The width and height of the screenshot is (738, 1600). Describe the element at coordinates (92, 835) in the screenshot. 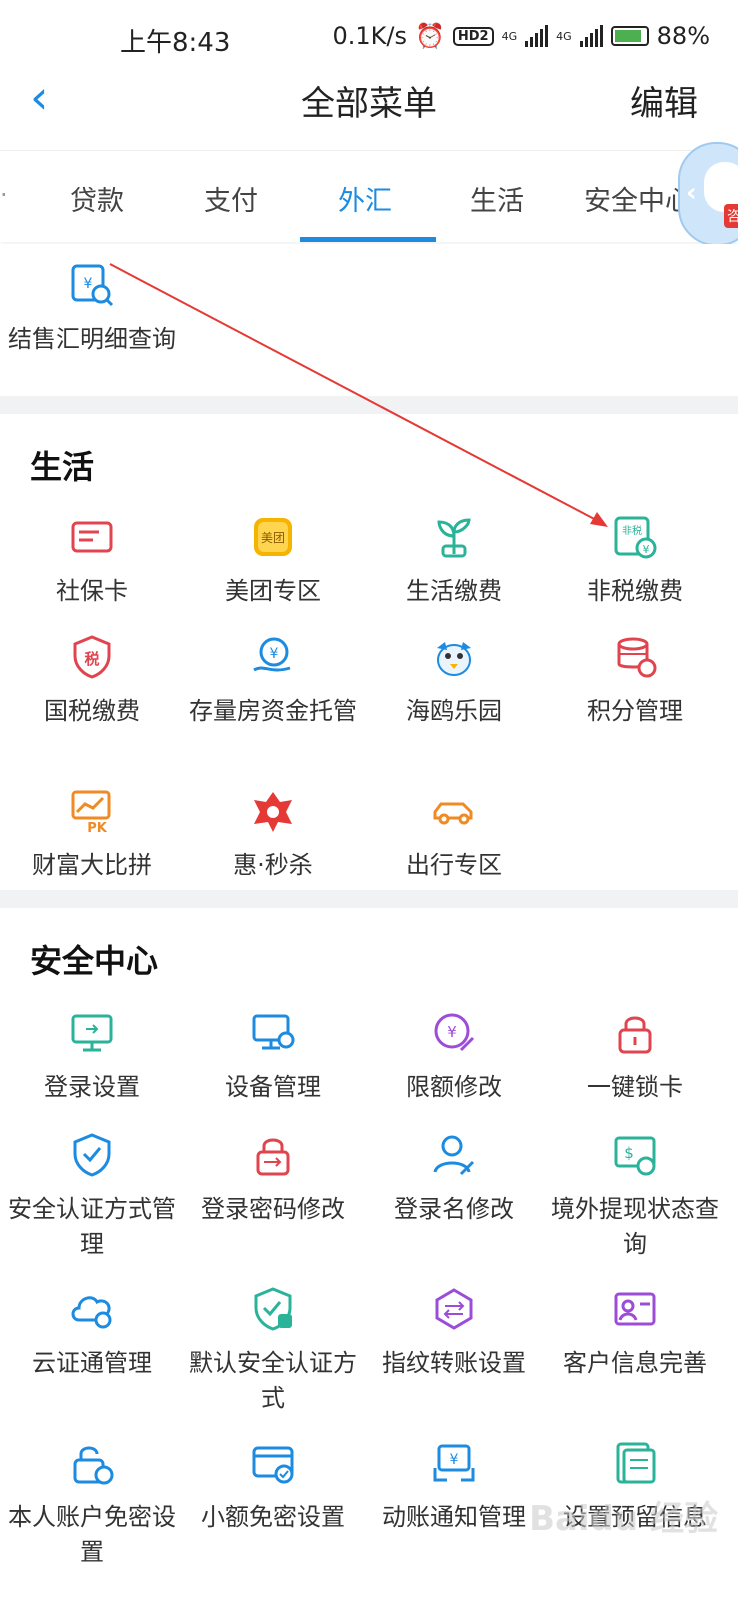

I see `menu-item-pk-chart: PK 财富大比拼` at that location.